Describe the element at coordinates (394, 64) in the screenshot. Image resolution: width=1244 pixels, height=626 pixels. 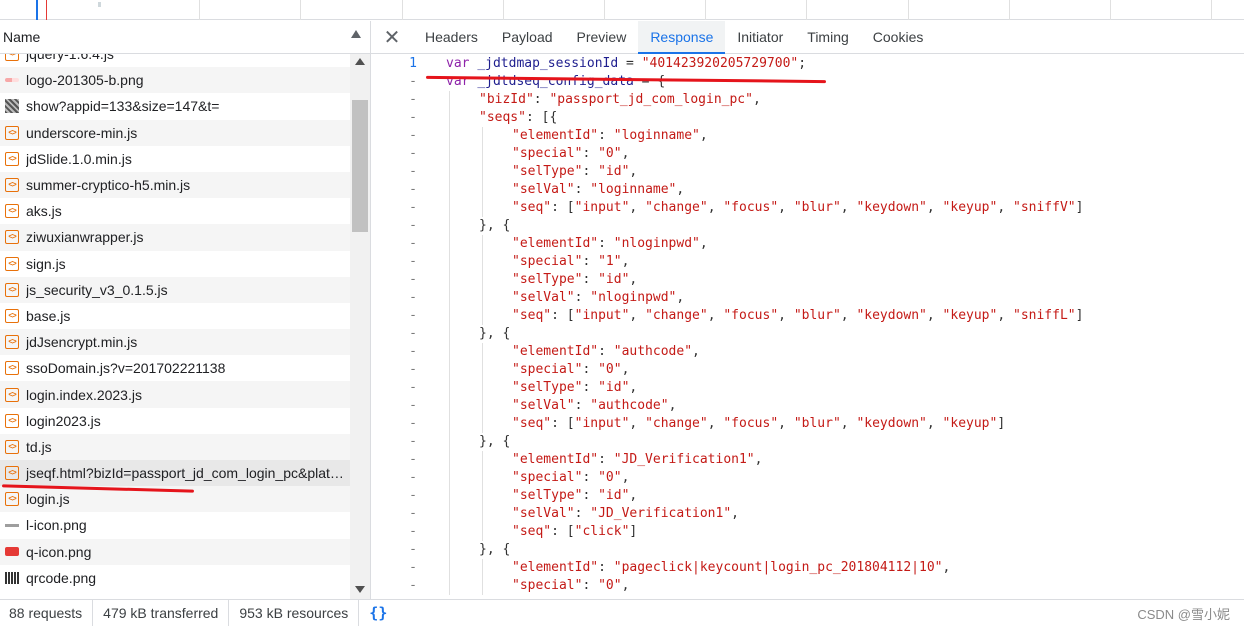
I see `line-number: 1` at that location.